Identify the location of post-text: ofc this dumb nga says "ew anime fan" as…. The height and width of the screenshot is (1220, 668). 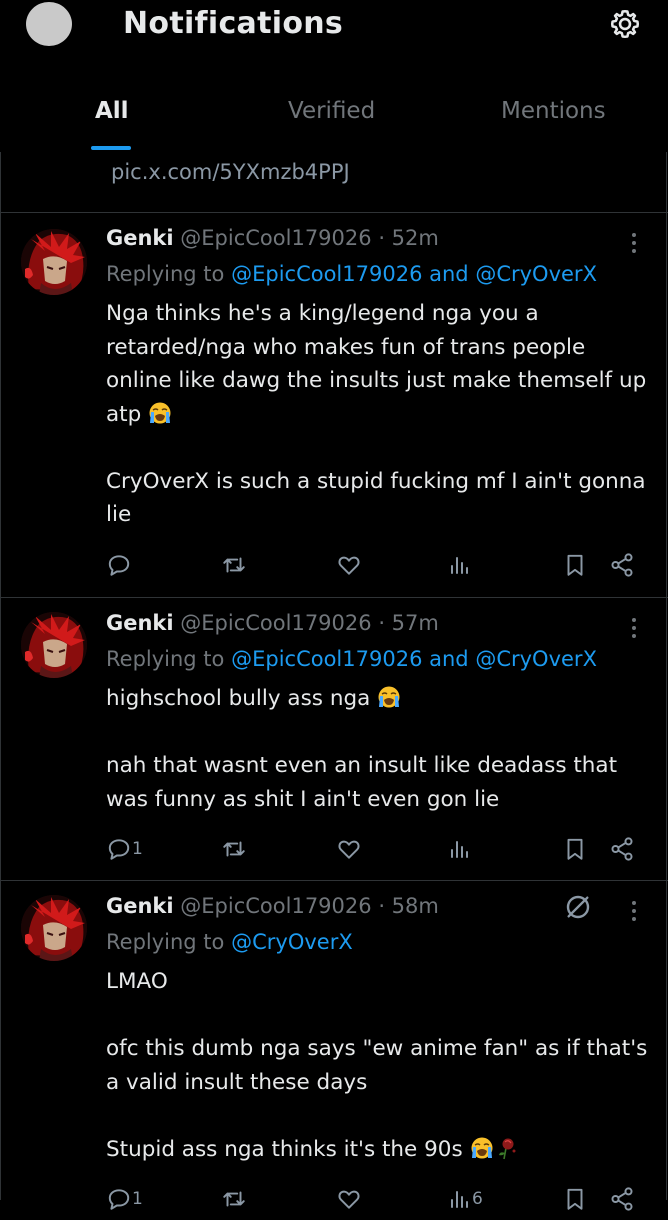
(377, 1065).